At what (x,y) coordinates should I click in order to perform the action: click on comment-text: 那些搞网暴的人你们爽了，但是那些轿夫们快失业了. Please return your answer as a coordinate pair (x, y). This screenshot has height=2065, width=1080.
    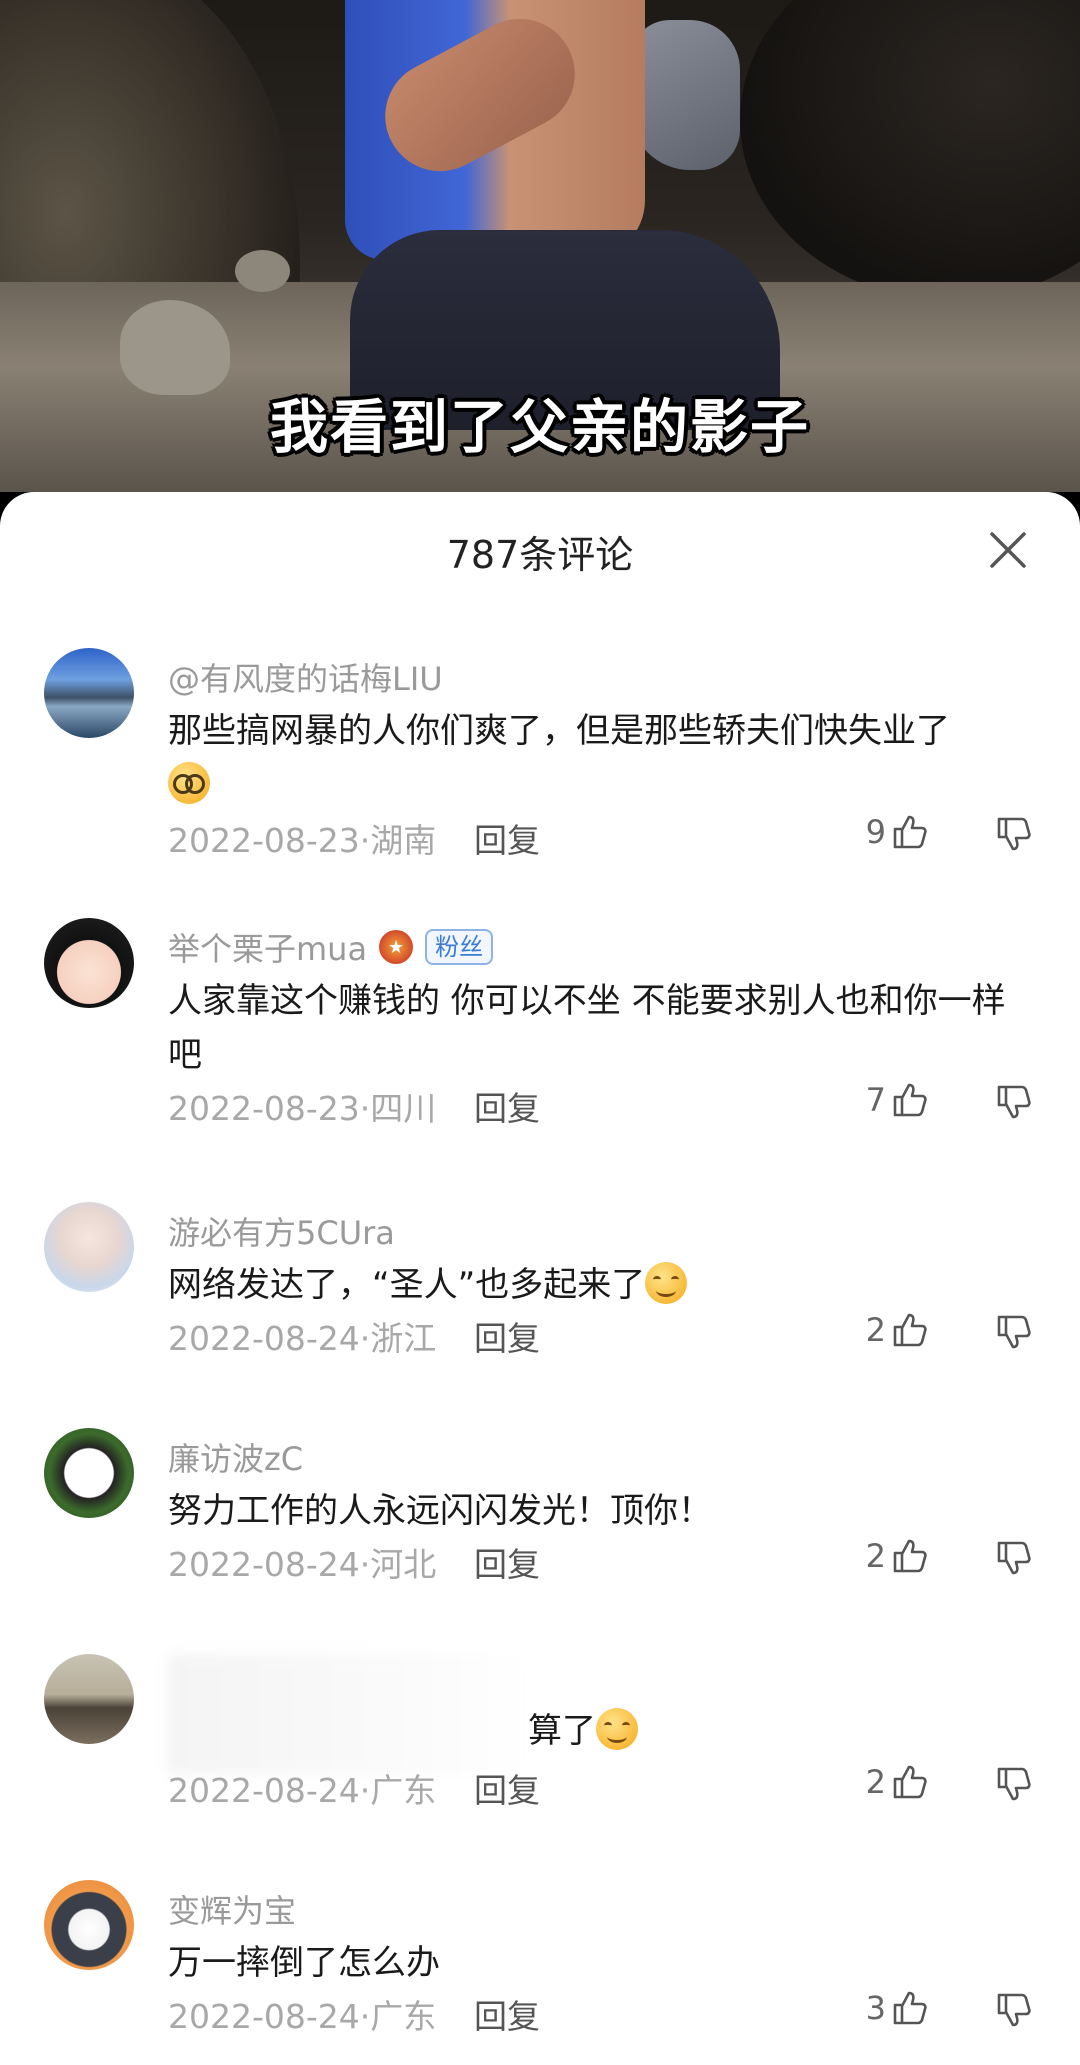
    Looking at the image, I should click on (598, 758).